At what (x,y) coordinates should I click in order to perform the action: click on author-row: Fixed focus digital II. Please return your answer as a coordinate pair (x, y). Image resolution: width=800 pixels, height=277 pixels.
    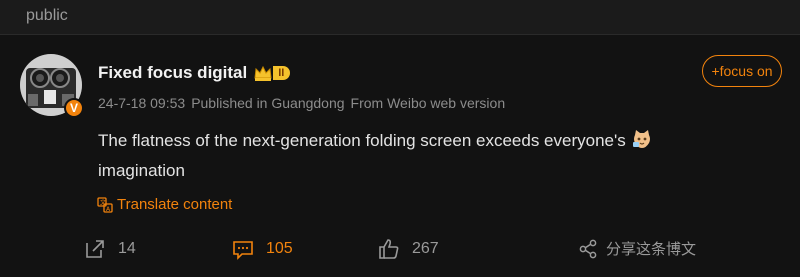
    Looking at the image, I should click on (194, 73).